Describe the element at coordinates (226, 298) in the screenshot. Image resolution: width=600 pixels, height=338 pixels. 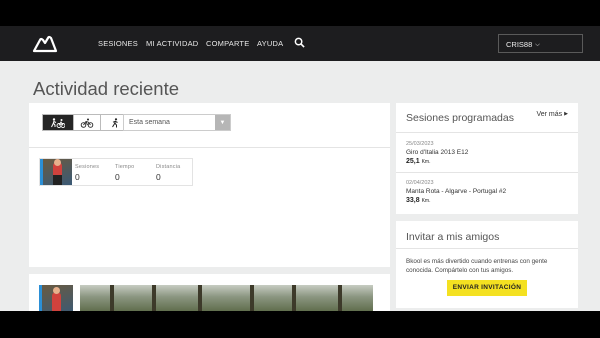
I see `feed-media-image` at that location.